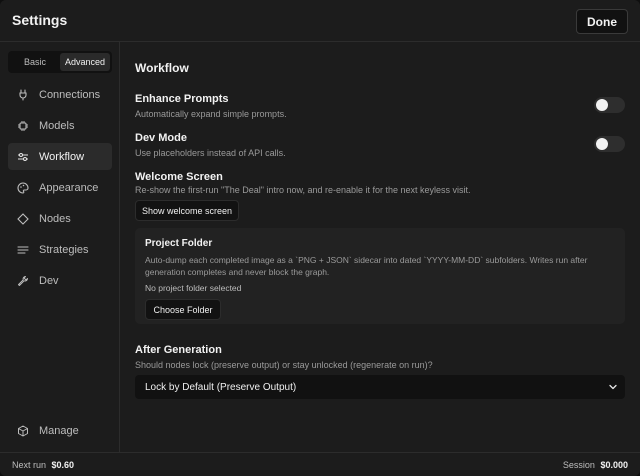 Image resolution: width=640 pixels, height=476 pixels. Describe the element at coordinates (23, 250) in the screenshot. I see `list-icon` at that location.